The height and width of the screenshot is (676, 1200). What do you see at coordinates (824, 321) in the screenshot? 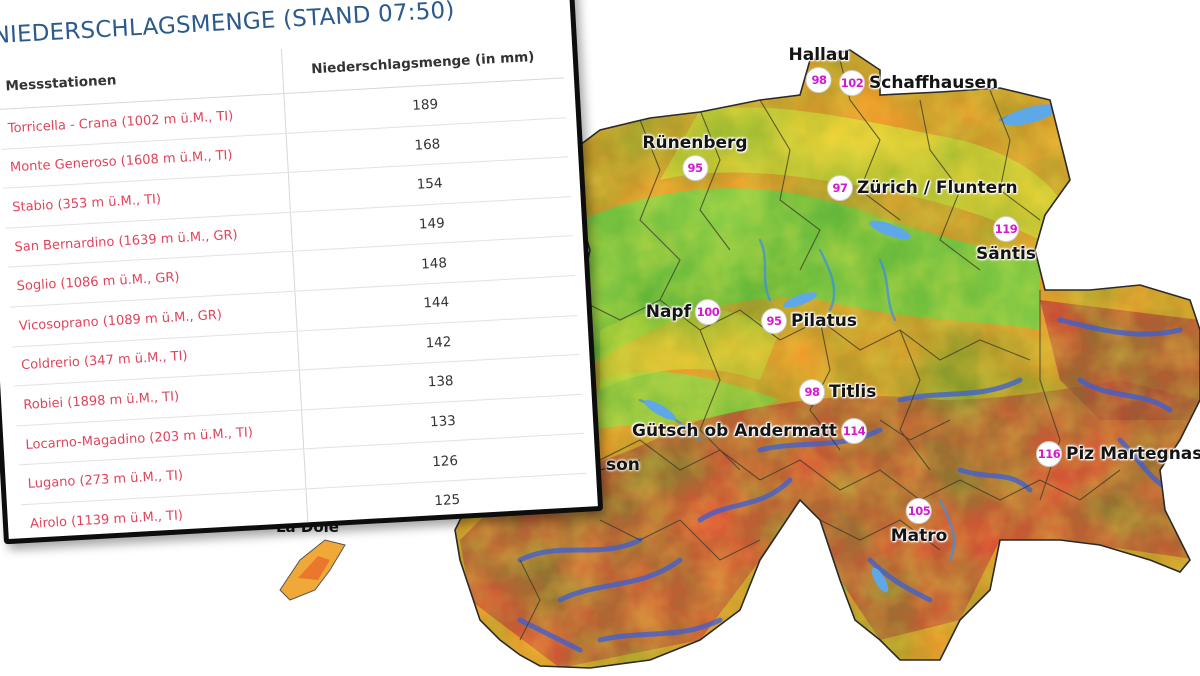
I see `station-label: Pilatus` at bounding box center [824, 321].